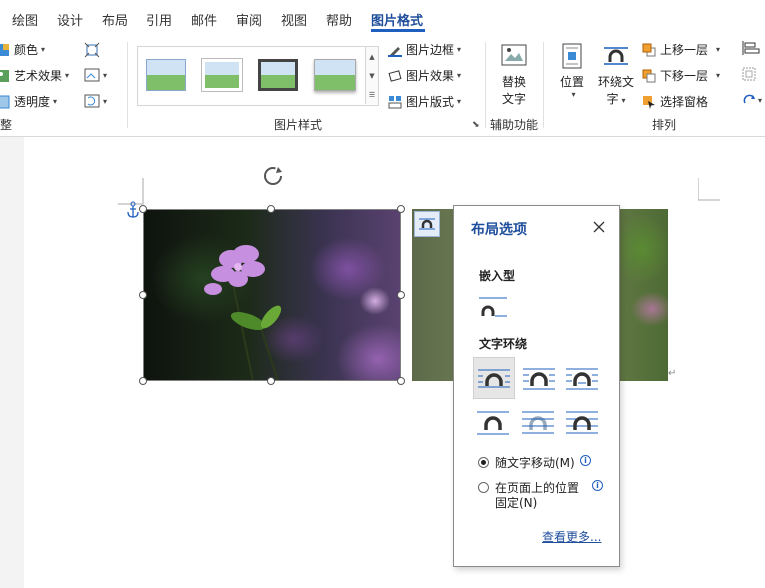 This screenshot has height=588, width=765. What do you see at coordinates (159, 19) in the screenshot?
I see `tab-references: 引用` at bounding box center [159, 19].